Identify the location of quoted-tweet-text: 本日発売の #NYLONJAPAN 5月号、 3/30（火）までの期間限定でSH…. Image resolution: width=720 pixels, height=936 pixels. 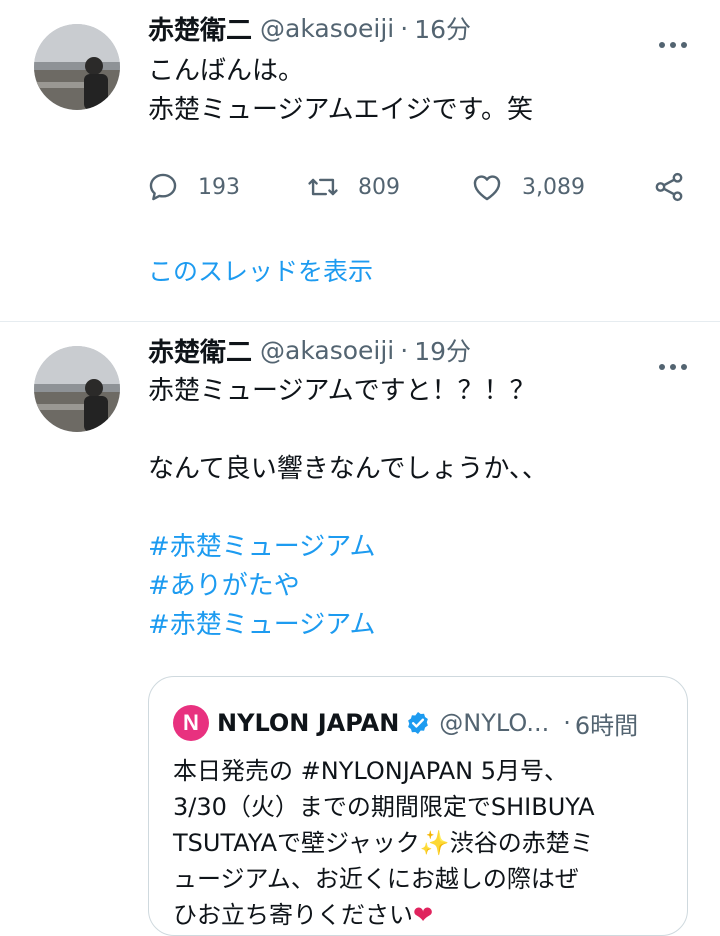
(418, 843).